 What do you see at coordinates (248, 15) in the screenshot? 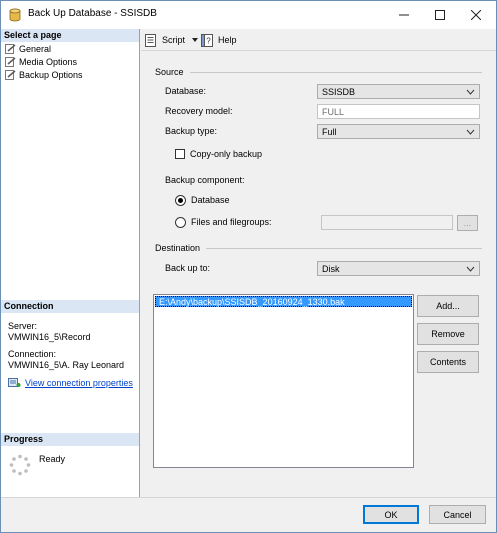
I see `title-bar: Back Up Database - SSISDB` at bounding box center [248, 15].